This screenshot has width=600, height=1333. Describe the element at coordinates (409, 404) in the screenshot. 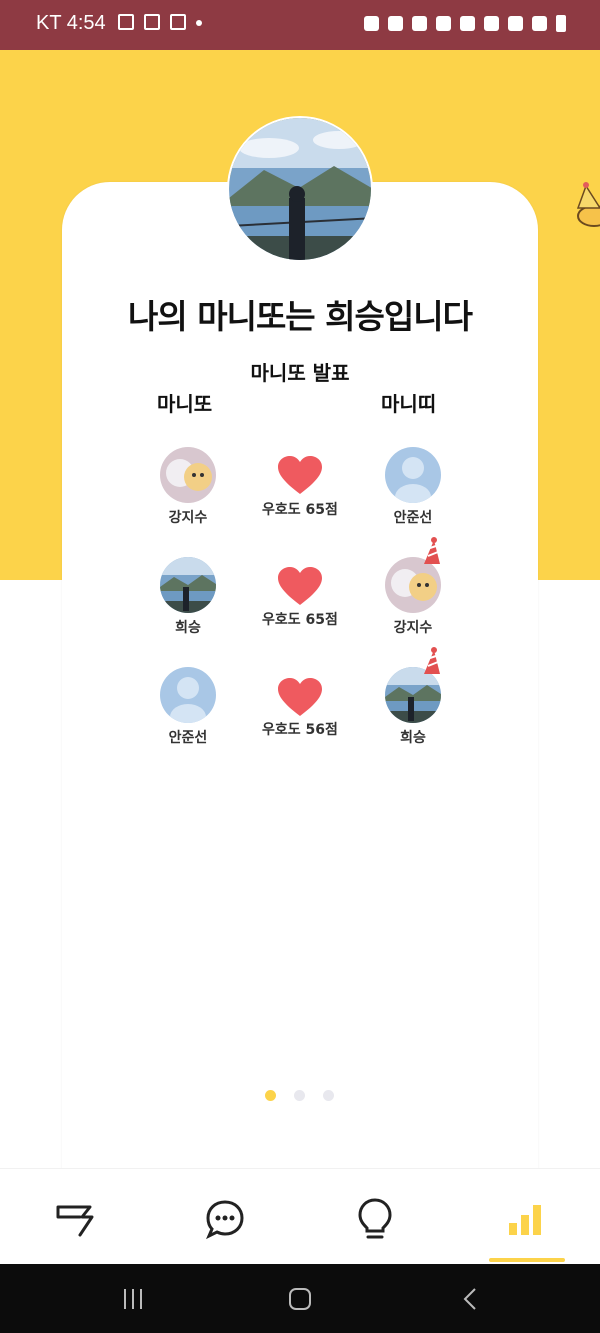

I see `maniti-column-label: 마니띠` at that location.